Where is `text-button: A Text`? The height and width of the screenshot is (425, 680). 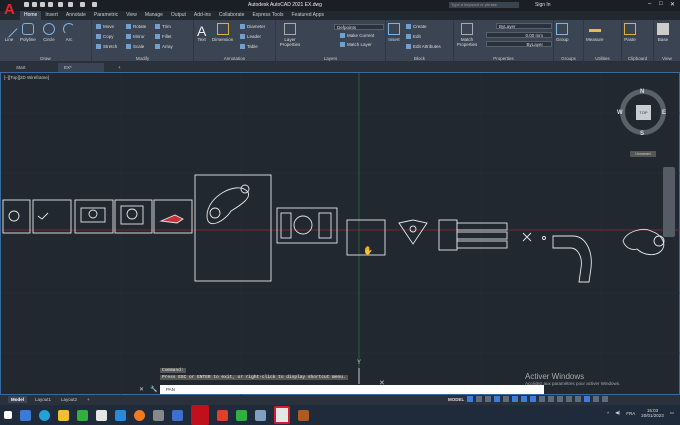 text-button: A Text is located at coordinates (201, 32).